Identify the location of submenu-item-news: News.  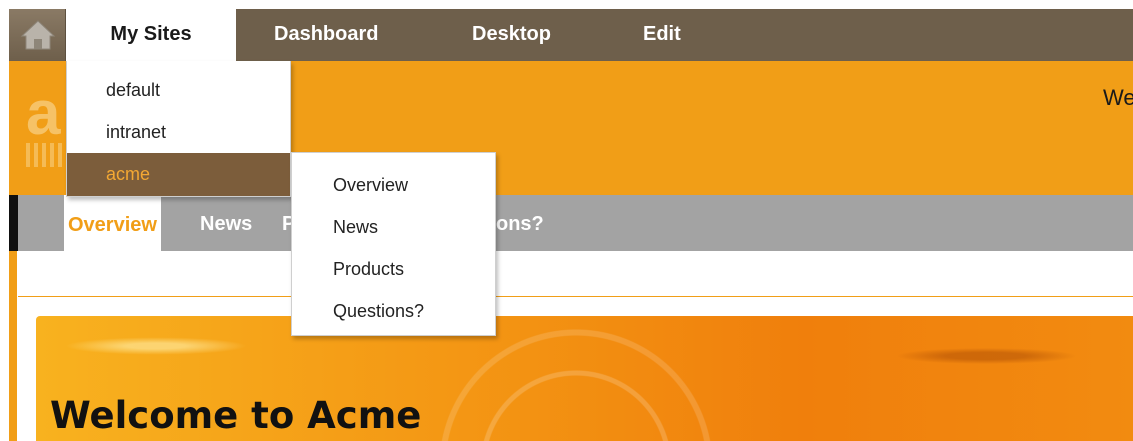
(393, 227).